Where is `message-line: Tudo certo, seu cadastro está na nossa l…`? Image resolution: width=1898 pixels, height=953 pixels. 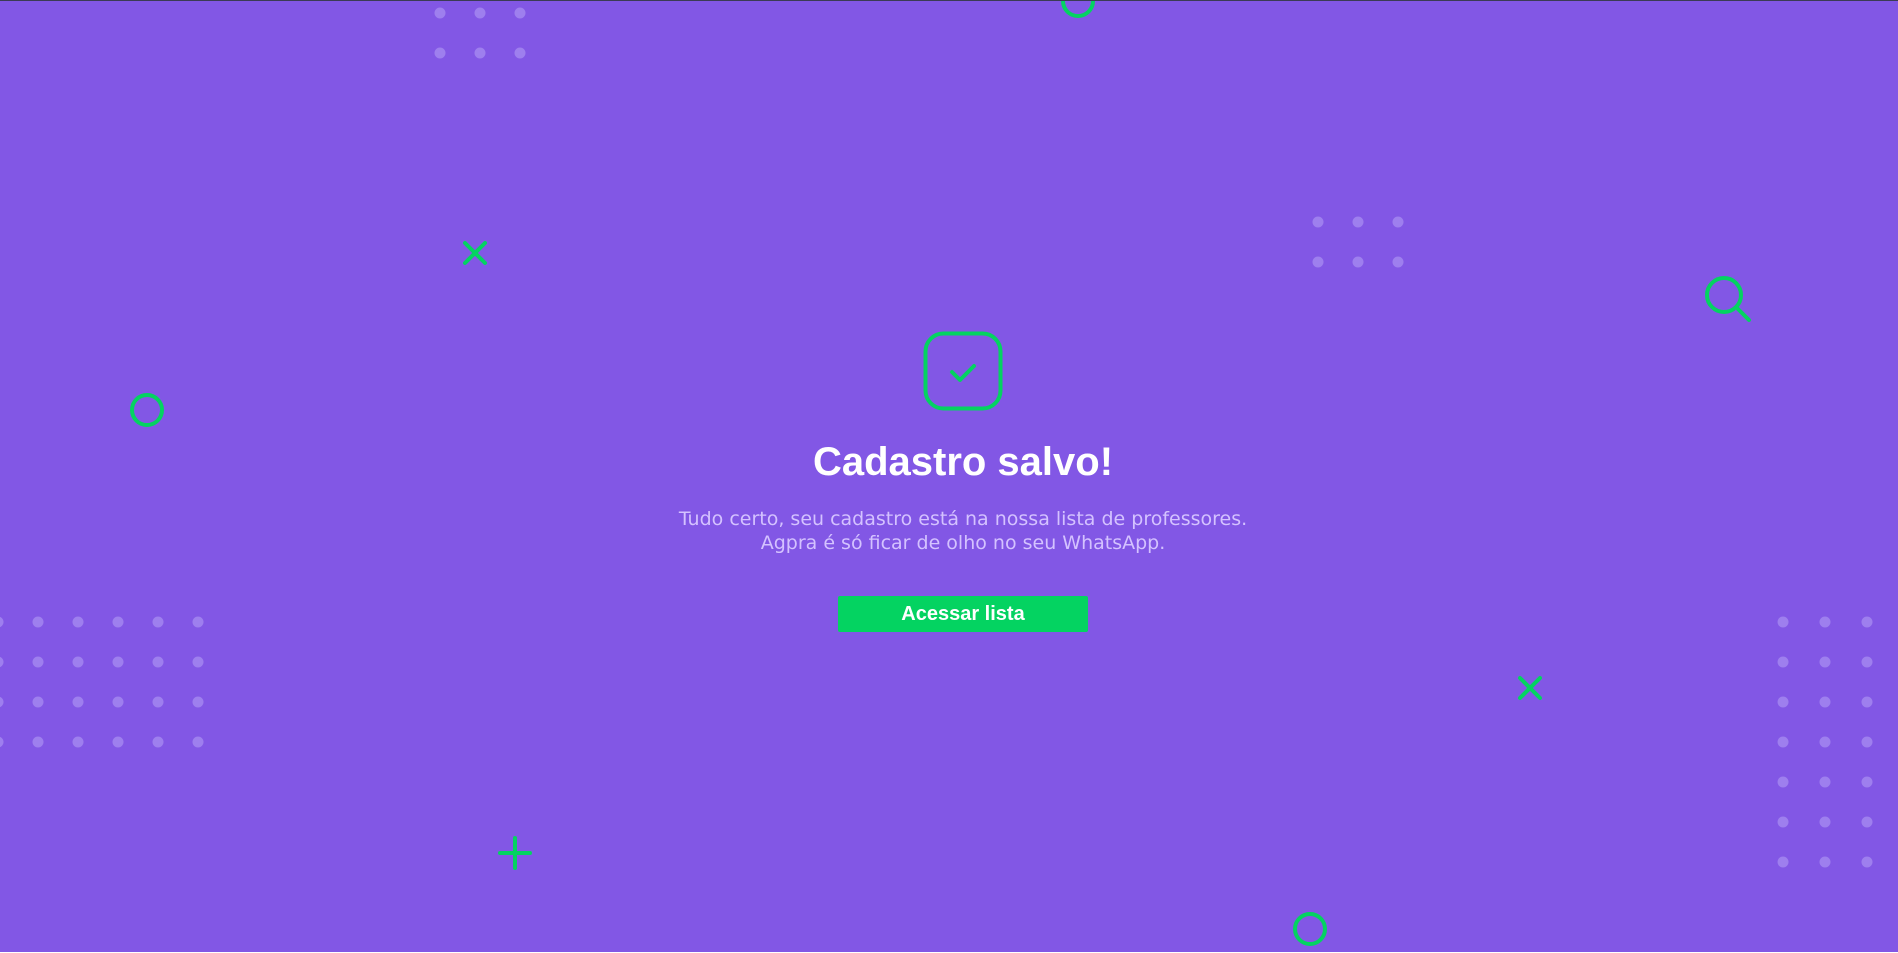
message-line: Tudo certo, seu cadastro está na nossa l… is located at coordinates (963, 519).